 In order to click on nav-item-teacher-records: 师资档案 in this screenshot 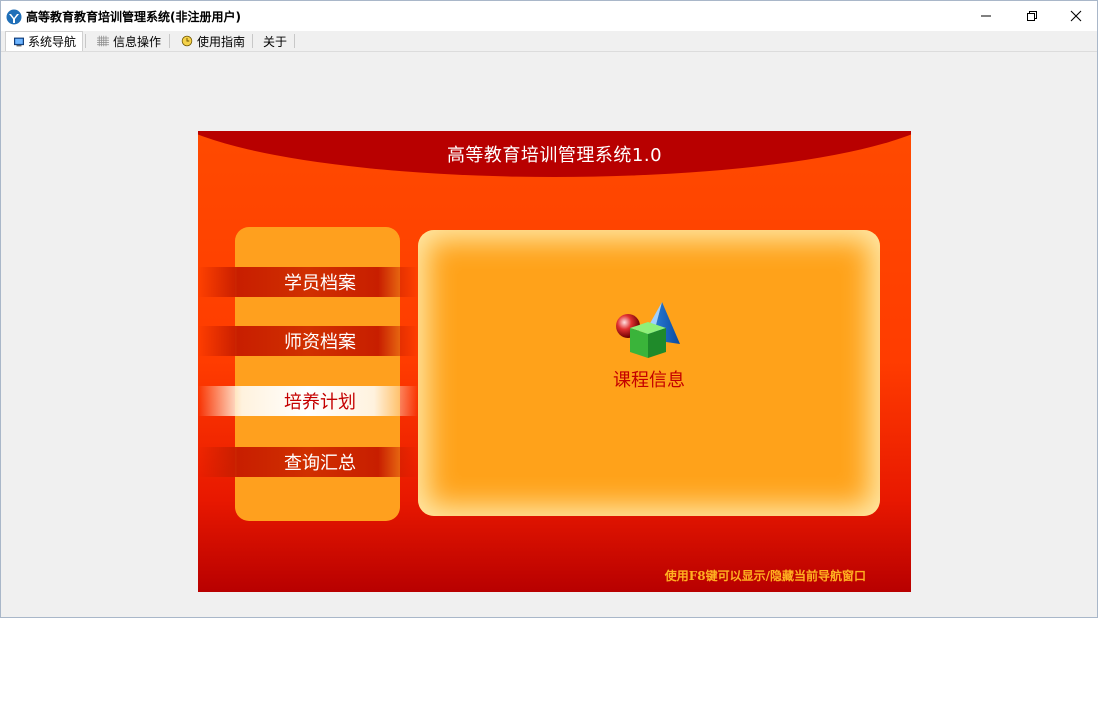, I will do `click(308, 341)`.